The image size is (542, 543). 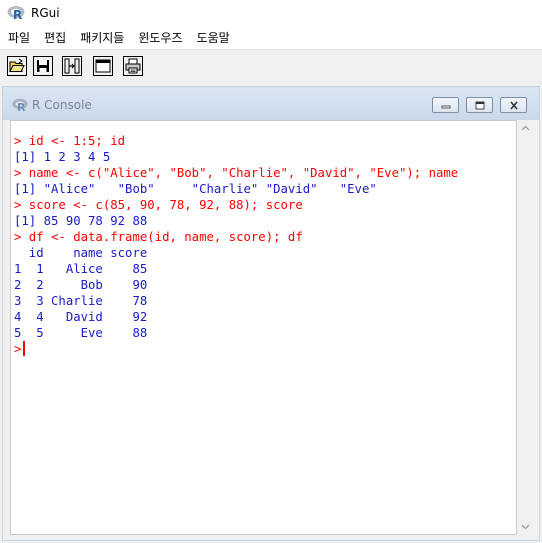 I want to click on print-button, so click(x=133, y=66).